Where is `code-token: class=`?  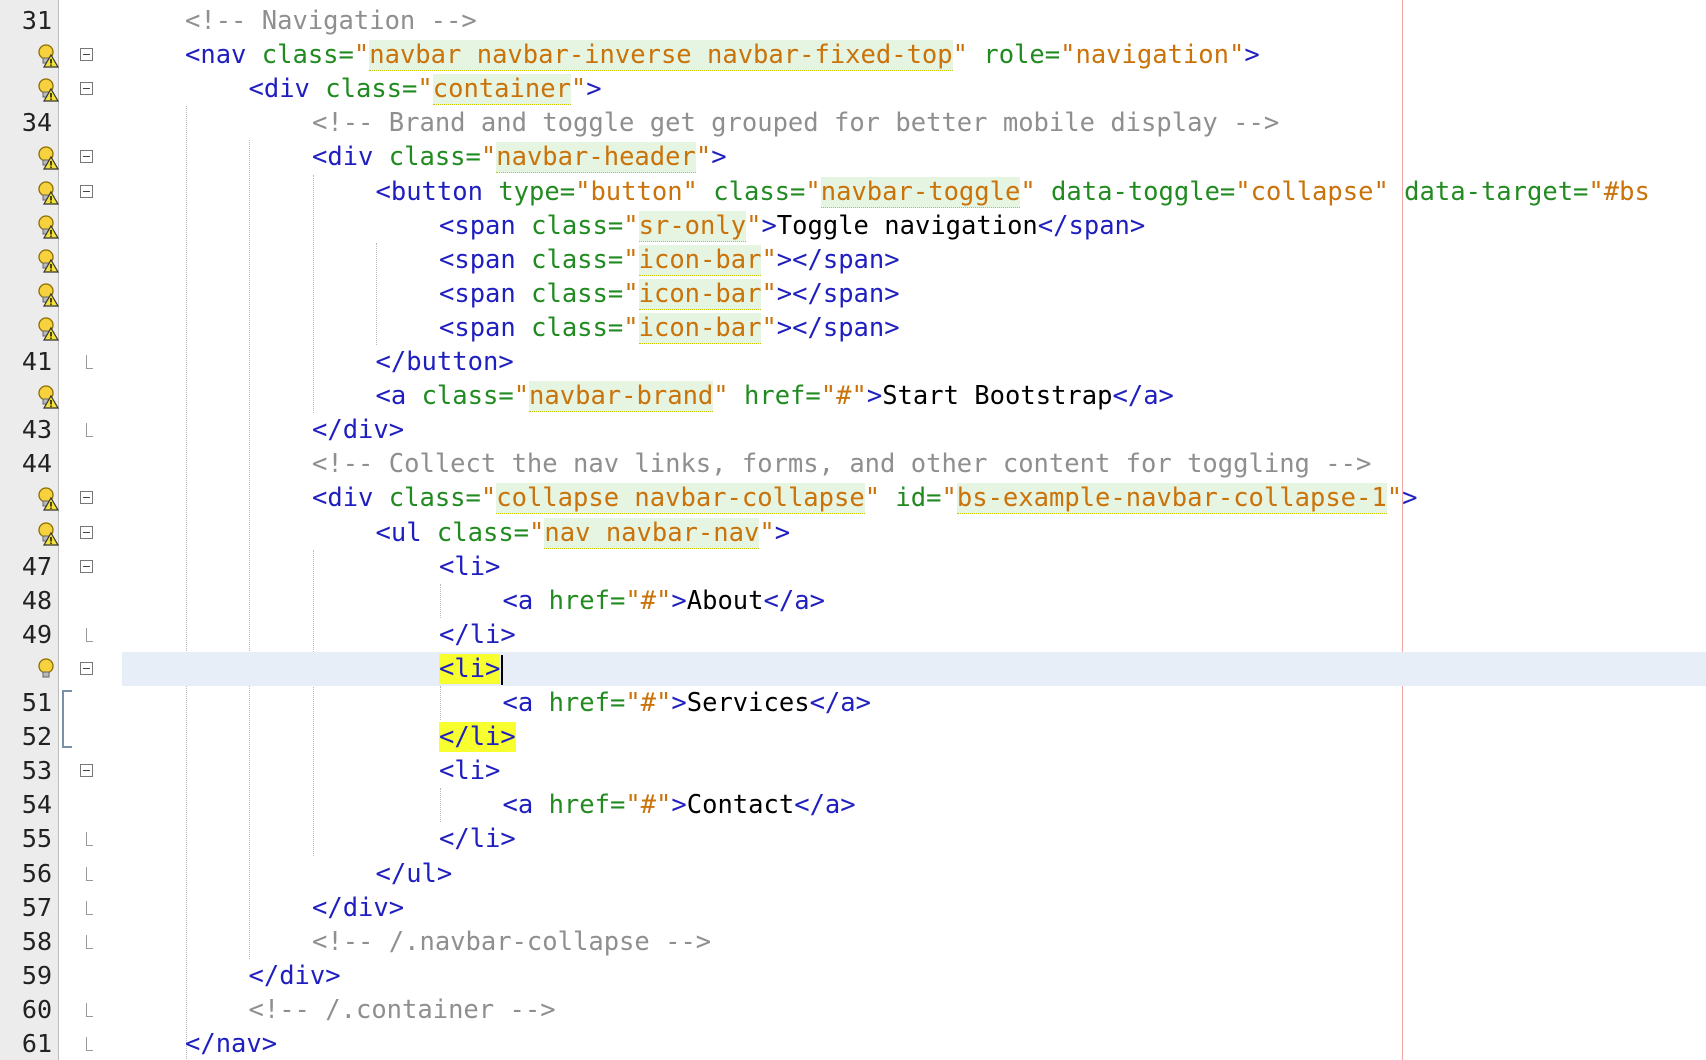
code-token: class= is located at coordinates (577, 225).